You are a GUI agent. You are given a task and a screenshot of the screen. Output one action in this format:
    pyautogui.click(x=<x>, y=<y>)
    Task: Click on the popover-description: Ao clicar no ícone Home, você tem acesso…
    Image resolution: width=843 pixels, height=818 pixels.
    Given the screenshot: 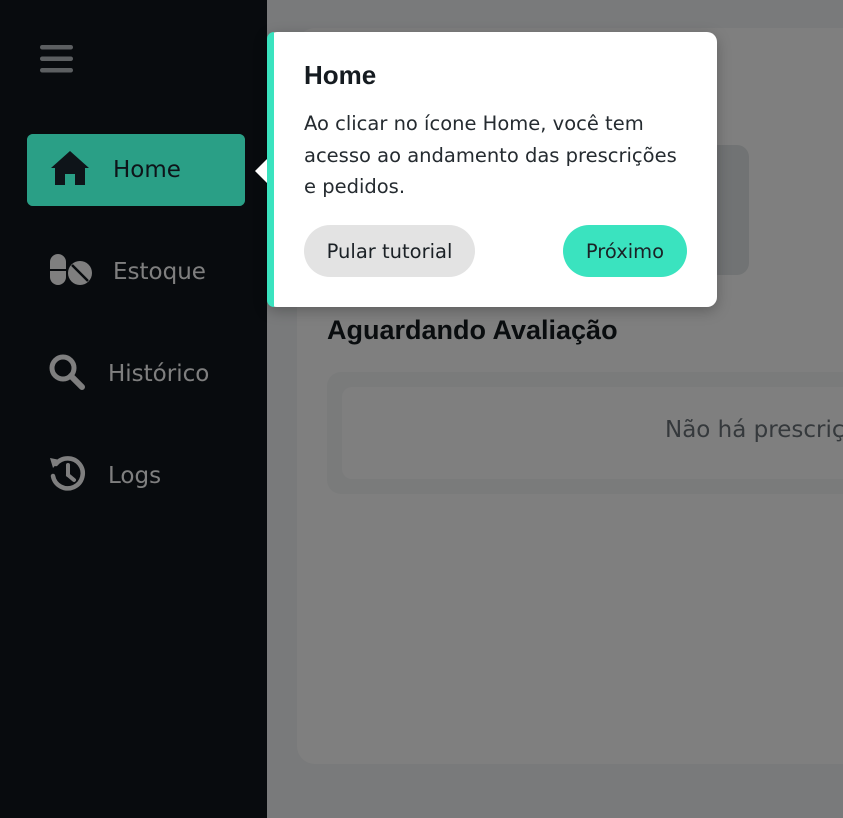 What is the action you would take?
    pyautogui.click(x=490, y=155)
    